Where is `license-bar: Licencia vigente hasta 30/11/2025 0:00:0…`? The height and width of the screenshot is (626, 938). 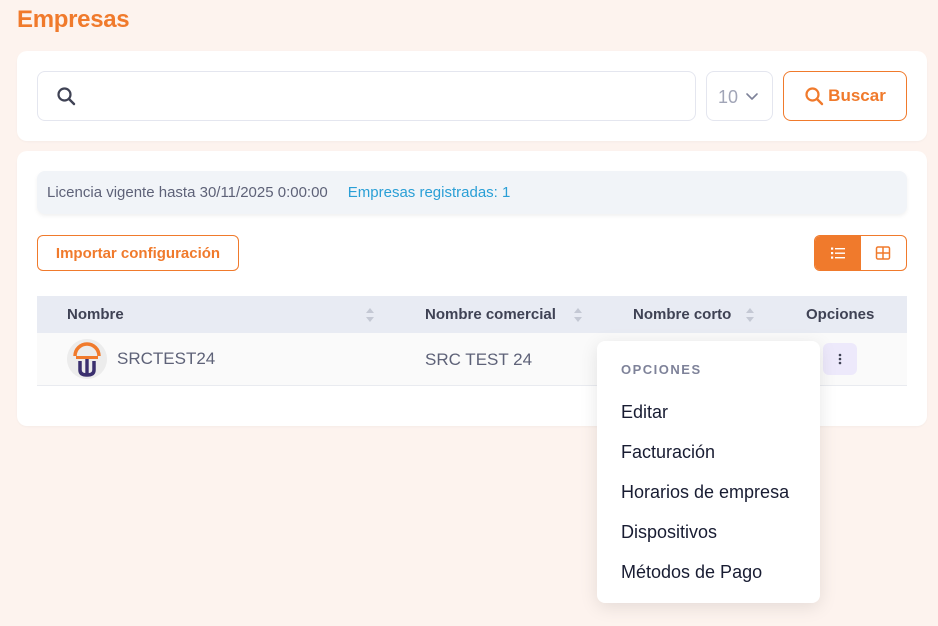 license-bar: Licencia vigente hasta 30/11/2025 0:00:0… is located at coordinates (472, 192).